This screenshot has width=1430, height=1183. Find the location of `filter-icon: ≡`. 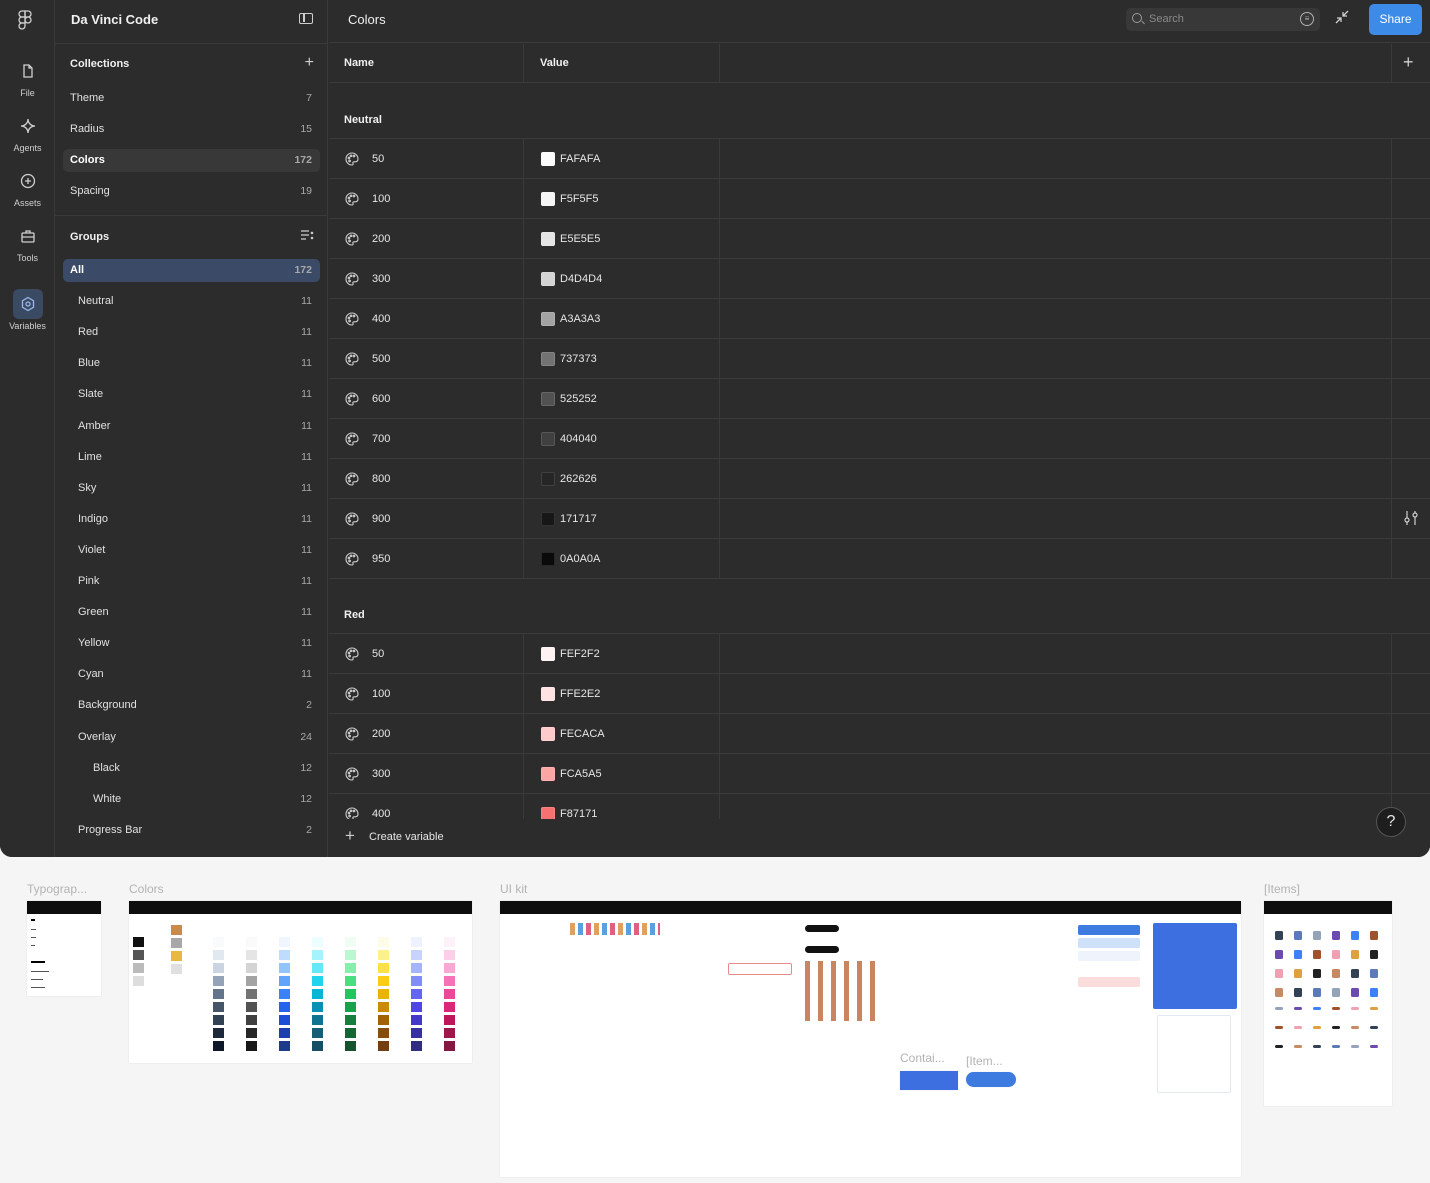

filter-icon: ≡ is located at coordinates (1307, 19).